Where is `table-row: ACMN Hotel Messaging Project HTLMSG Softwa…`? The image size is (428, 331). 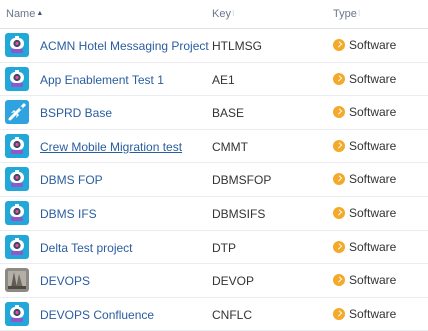 table-row: ACMN Hotel Messaging Project HTLMSG Softwa… is located at coordinates (214, 46).